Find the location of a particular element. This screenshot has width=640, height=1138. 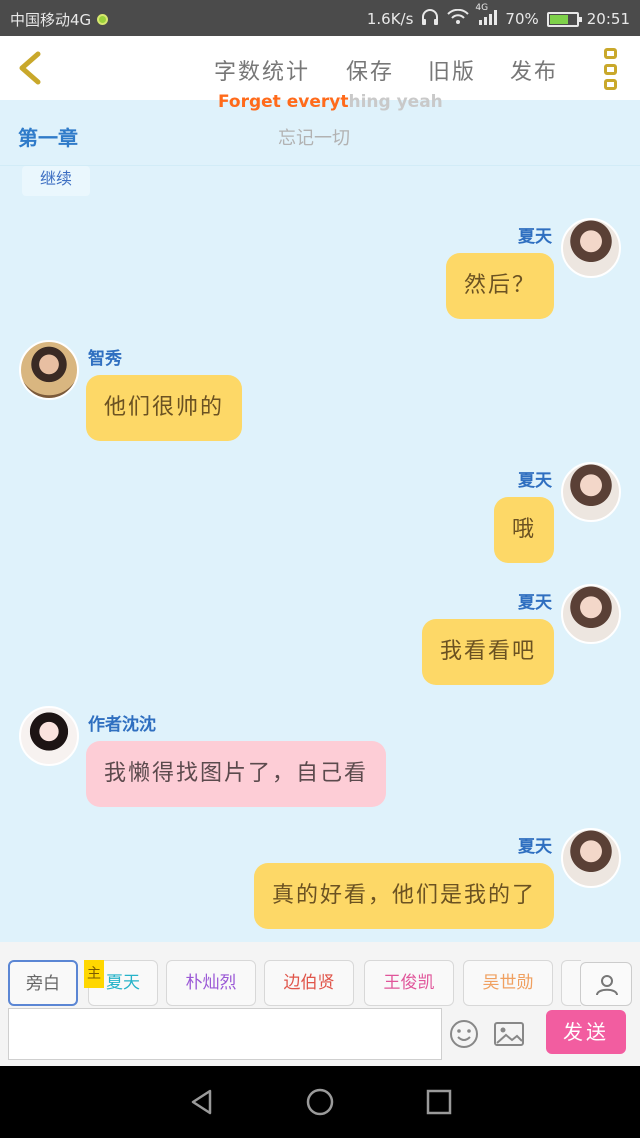

publish-button: 发布 is located at coordinates (534, 70).